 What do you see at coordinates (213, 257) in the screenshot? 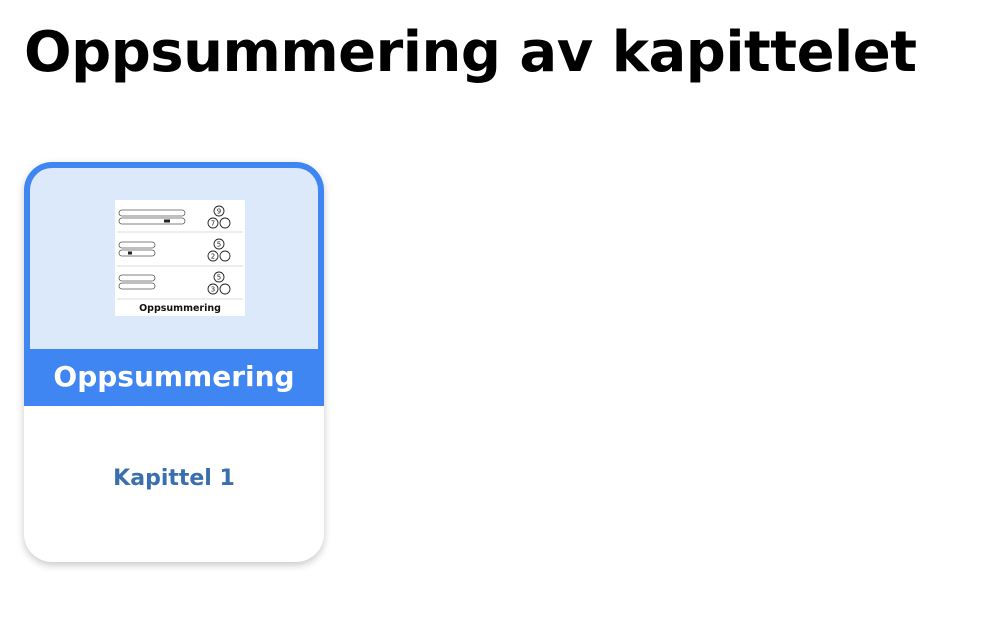
I see `thumb-row-2-left: 2` at bounding box center [213, 257].